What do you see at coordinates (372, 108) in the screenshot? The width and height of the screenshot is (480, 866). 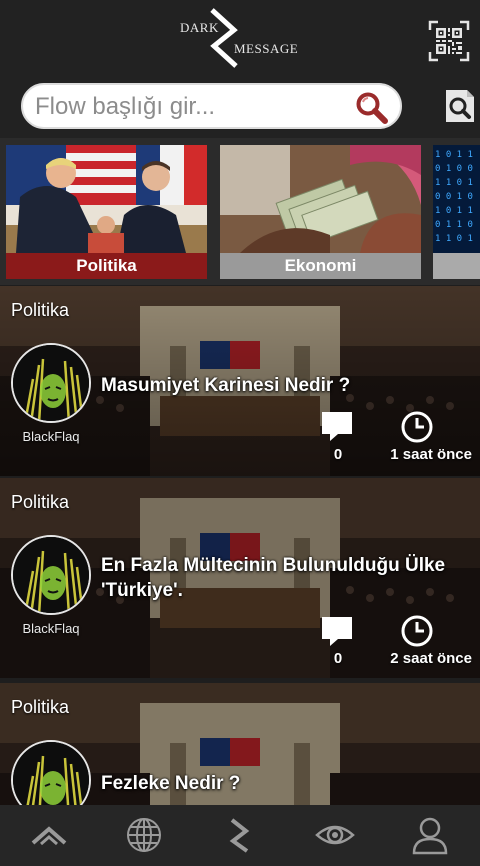 I see `magnifier-icon` at bounding box center [372, 108].